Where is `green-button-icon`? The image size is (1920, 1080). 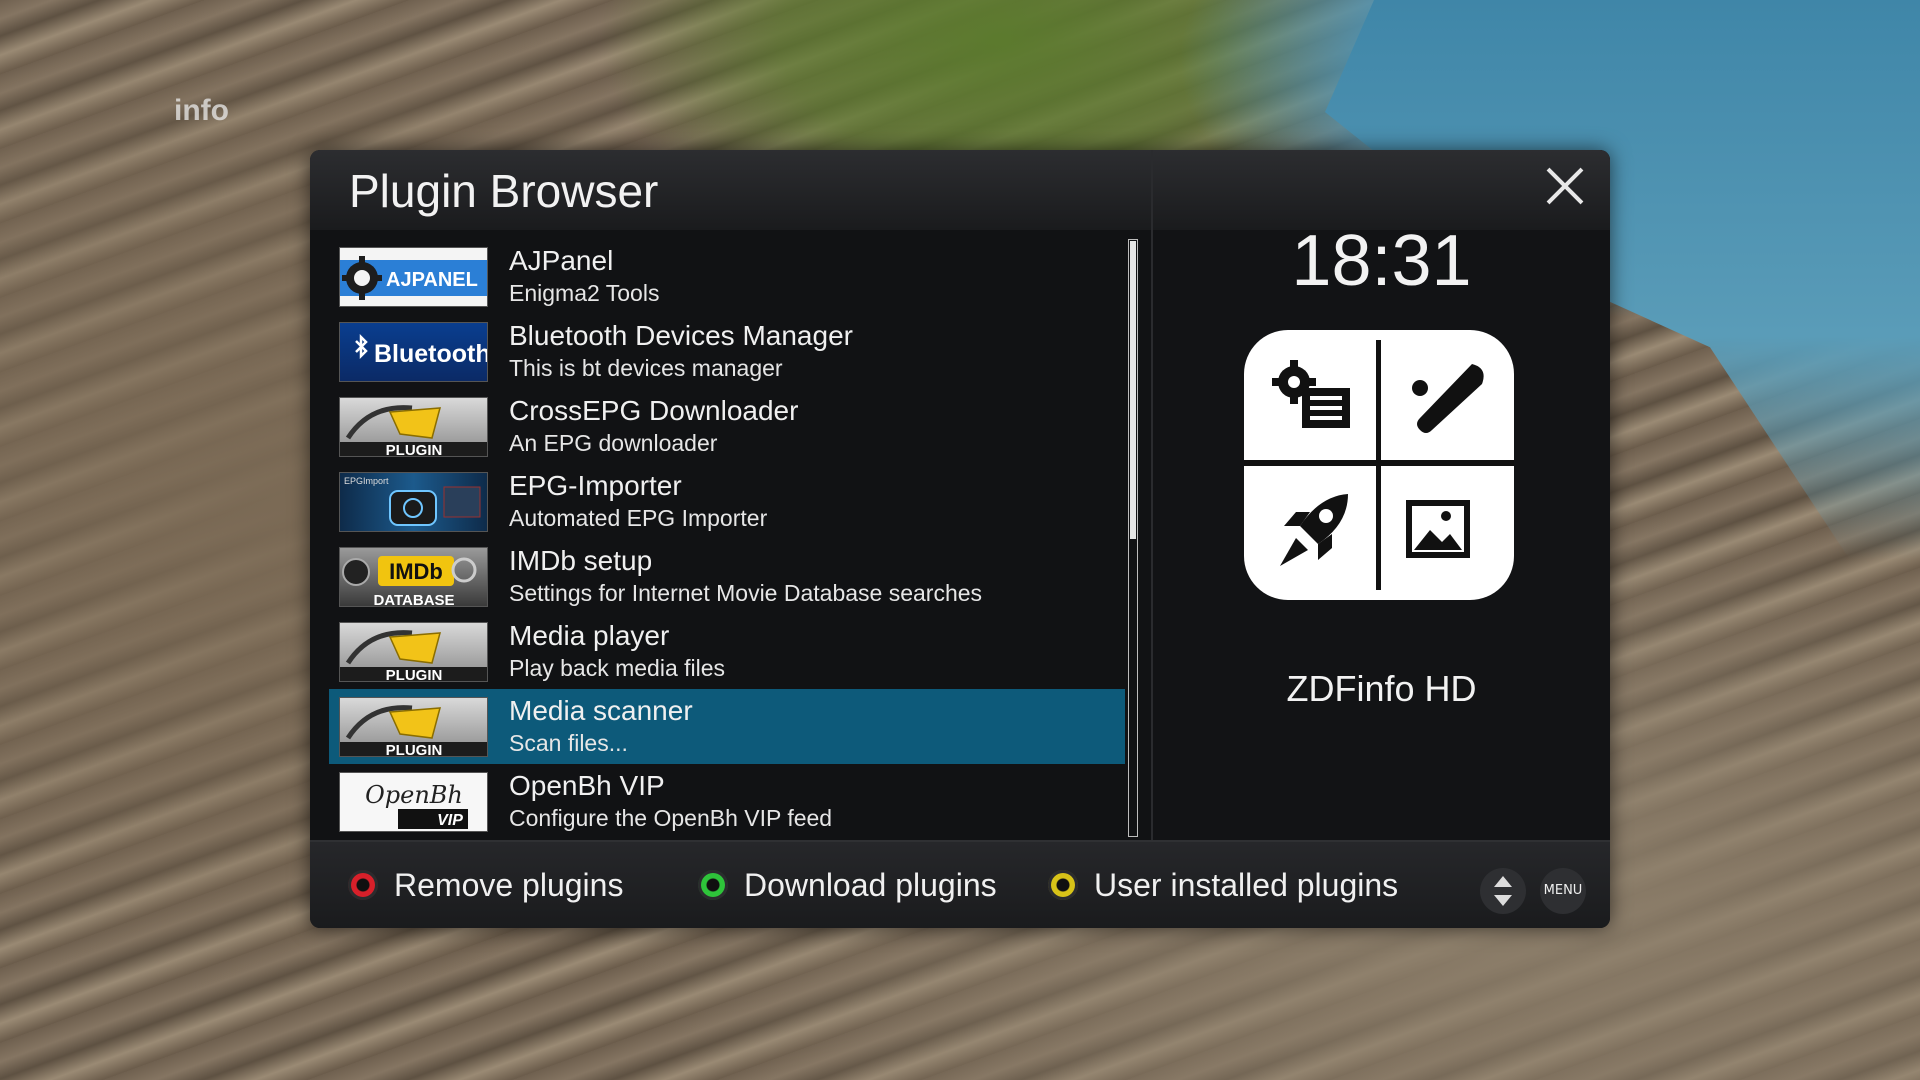 green-button-icon is located at coordinates (713, 885).